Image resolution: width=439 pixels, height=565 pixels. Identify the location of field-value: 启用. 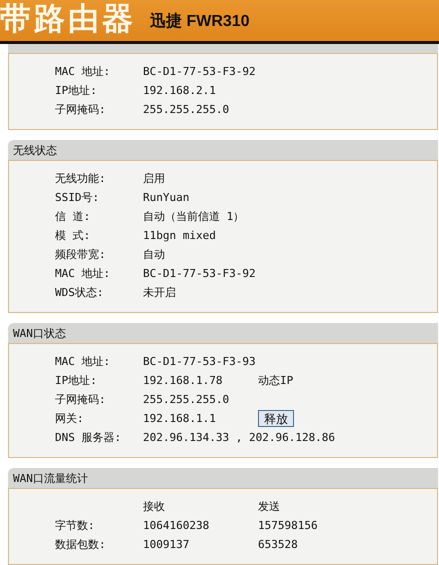
(154, 178).